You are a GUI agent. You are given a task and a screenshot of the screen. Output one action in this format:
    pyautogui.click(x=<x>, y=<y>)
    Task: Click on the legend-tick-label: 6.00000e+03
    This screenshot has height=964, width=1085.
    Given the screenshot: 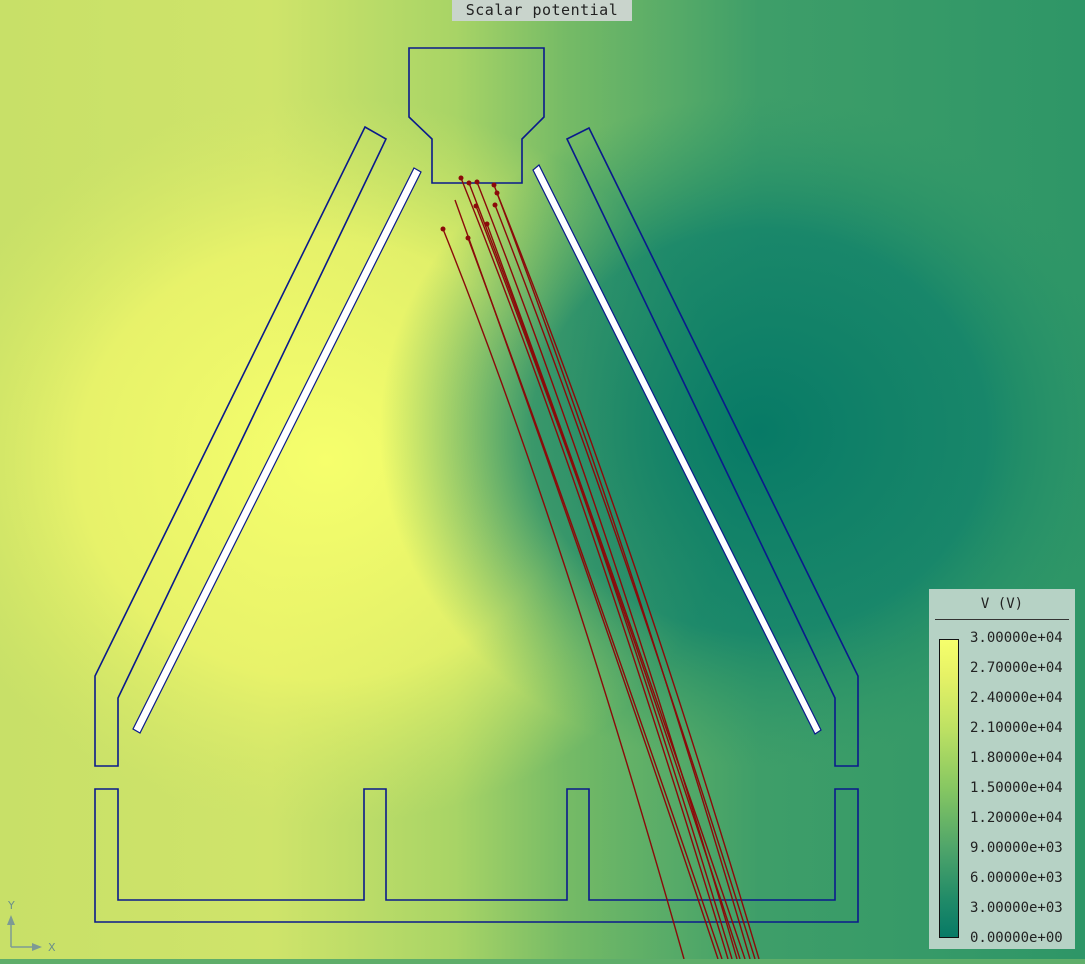 What is the action you would take?
    pyautogui.click(x=1016, y=878)
    